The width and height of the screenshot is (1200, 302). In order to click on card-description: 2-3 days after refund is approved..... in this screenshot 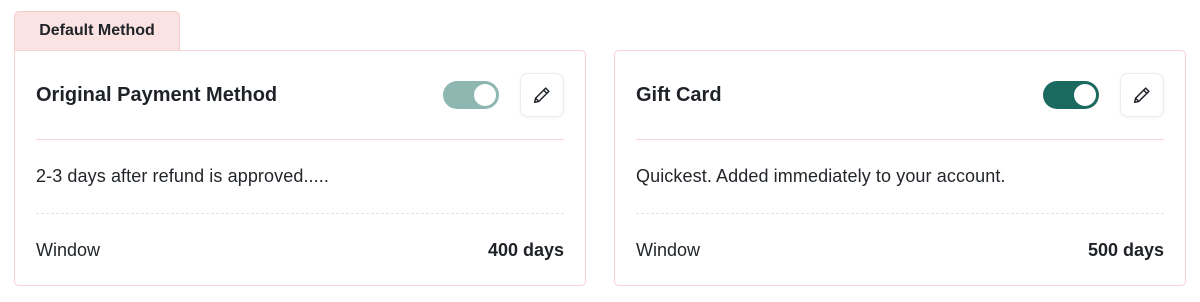, I will do `click(300, 176)`.